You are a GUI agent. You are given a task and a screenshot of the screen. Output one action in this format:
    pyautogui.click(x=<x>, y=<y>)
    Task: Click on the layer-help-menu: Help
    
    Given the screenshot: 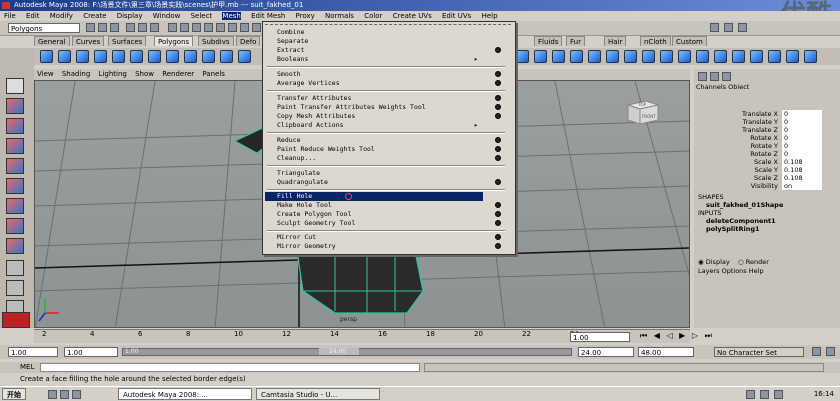 What is the action you would take?
    pyautogui.click(x=756, y=271)
    